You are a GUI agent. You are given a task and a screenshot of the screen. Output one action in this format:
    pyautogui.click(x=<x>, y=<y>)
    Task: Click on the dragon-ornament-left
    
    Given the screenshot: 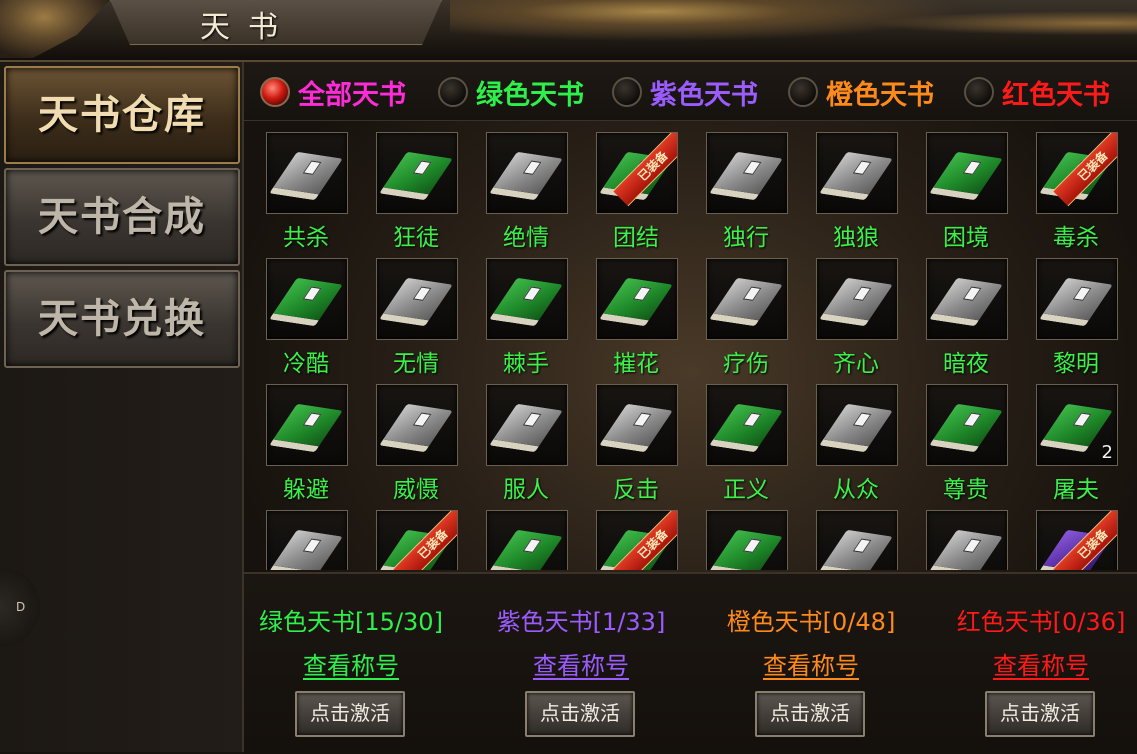 What is the action you would take?
    pyautogui.click(x=55, y=29)
    